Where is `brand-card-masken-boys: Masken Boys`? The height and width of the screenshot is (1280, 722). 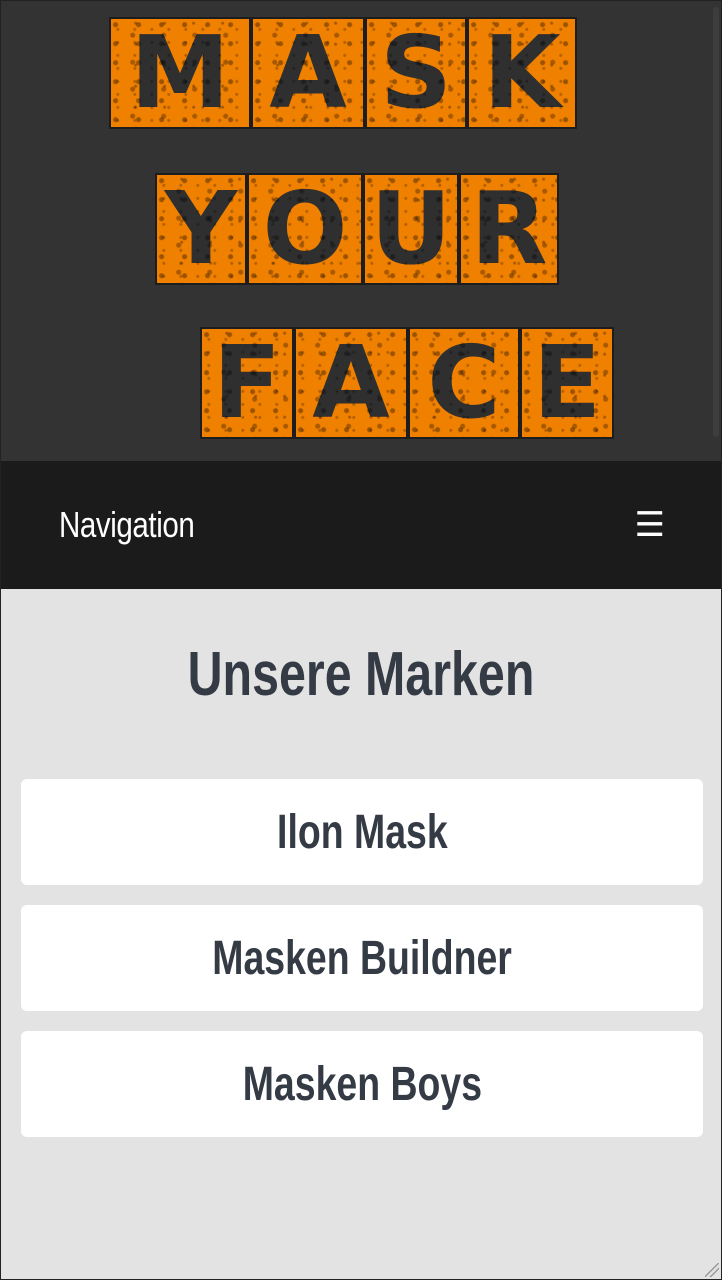
brand-card-masken-boys: Masken Boys is located at coordinates (362, 1084).